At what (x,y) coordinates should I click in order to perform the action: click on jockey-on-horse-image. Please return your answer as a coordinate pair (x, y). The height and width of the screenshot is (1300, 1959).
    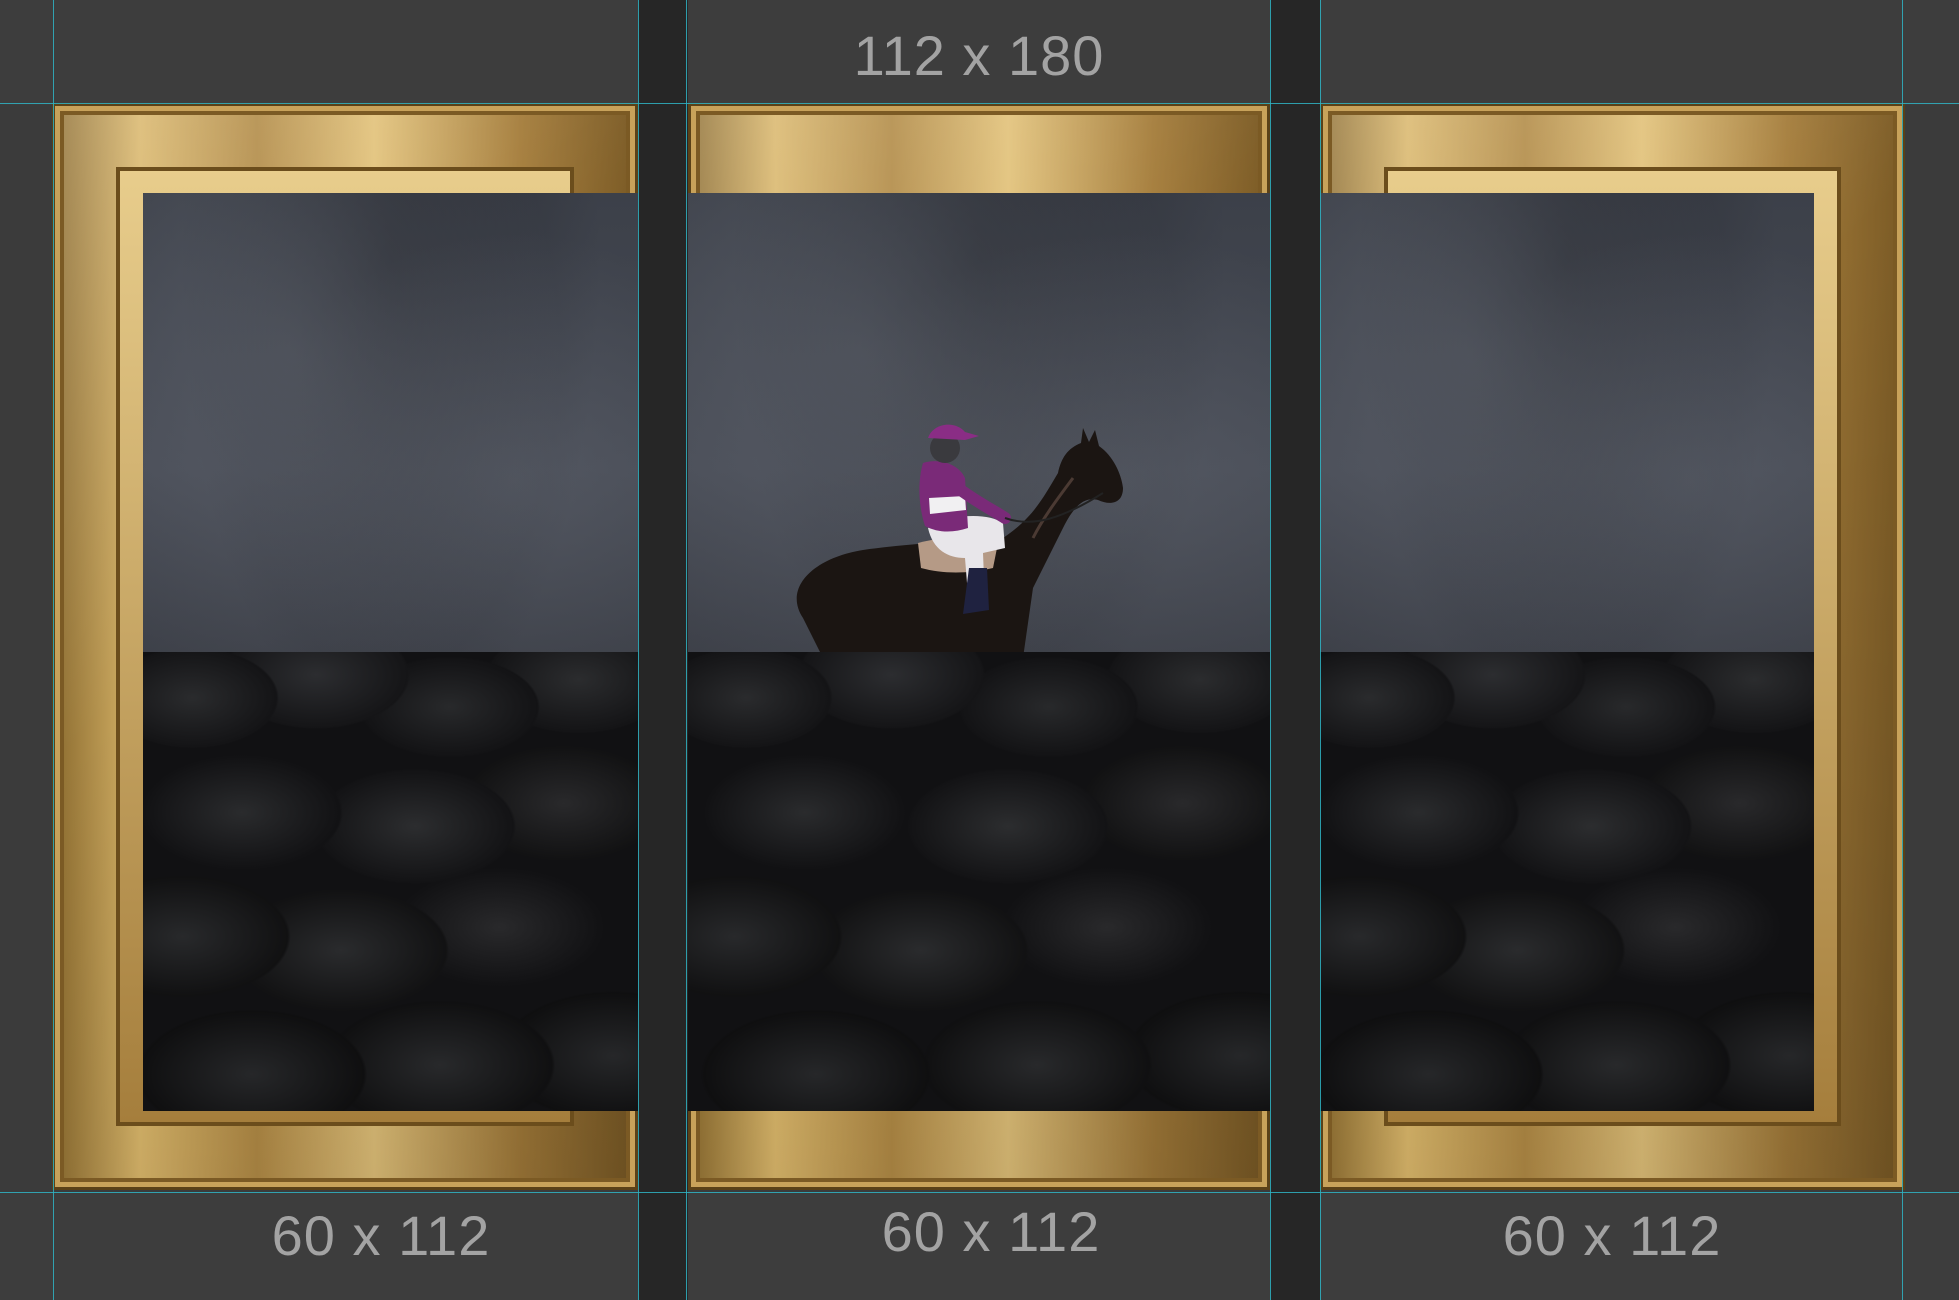
    Looking at the image, I should click on (959, 541).